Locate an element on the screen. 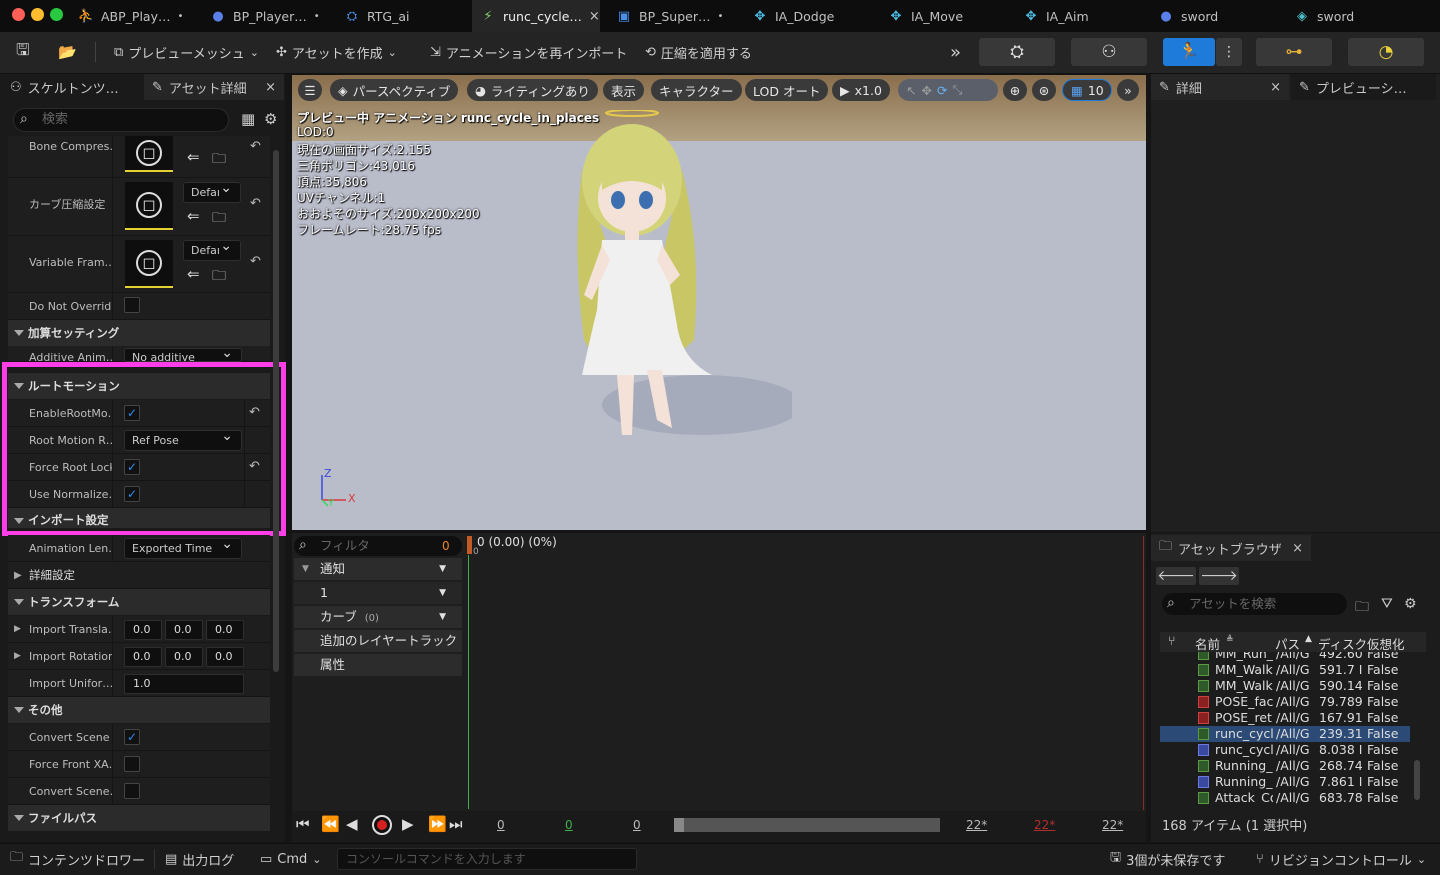 This screenshot has height=875, width=1440. expand-toolbar-button: » is located at coordinates (955, 52).